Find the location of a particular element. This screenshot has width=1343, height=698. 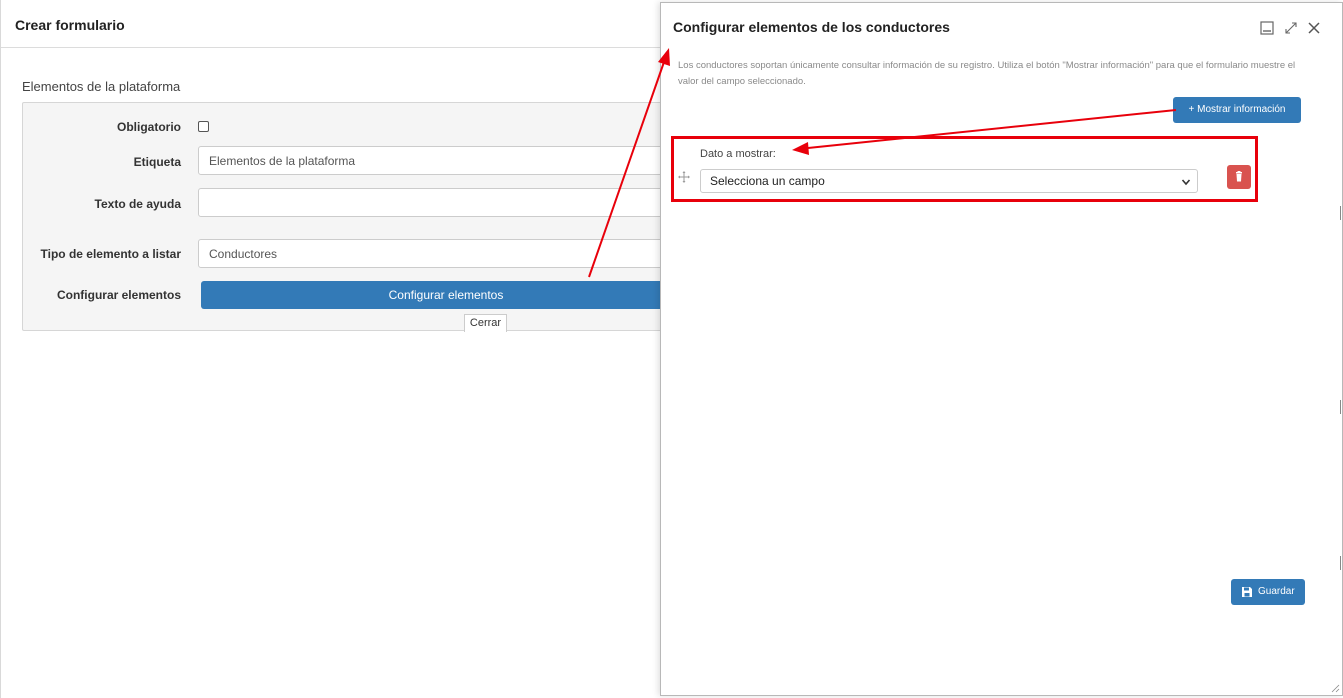

save-icon is located at coordinates (1247, 592).